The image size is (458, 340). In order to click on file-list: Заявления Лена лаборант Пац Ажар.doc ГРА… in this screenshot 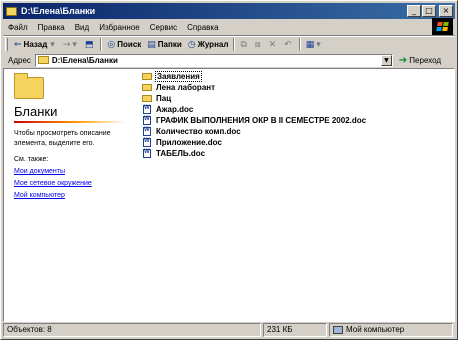, I will do `click(254, 115)`.